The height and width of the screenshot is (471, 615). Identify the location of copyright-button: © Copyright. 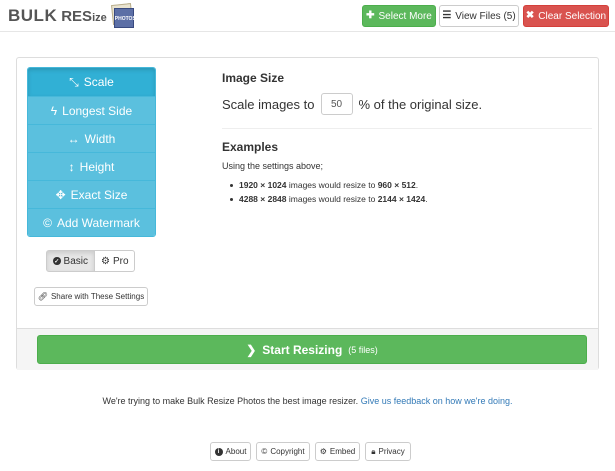
(283, 451).